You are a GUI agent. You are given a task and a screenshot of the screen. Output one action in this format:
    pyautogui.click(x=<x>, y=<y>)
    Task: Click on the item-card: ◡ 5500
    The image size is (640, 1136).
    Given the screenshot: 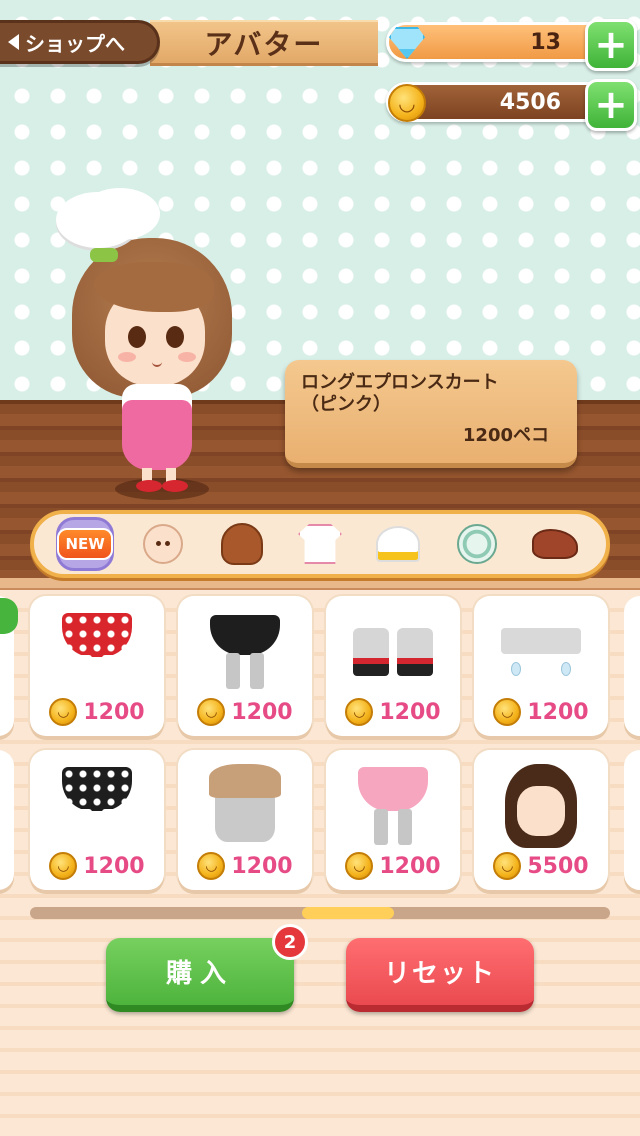 What is the action you would take?
    pyautogui.click(x=541, y=820)
    